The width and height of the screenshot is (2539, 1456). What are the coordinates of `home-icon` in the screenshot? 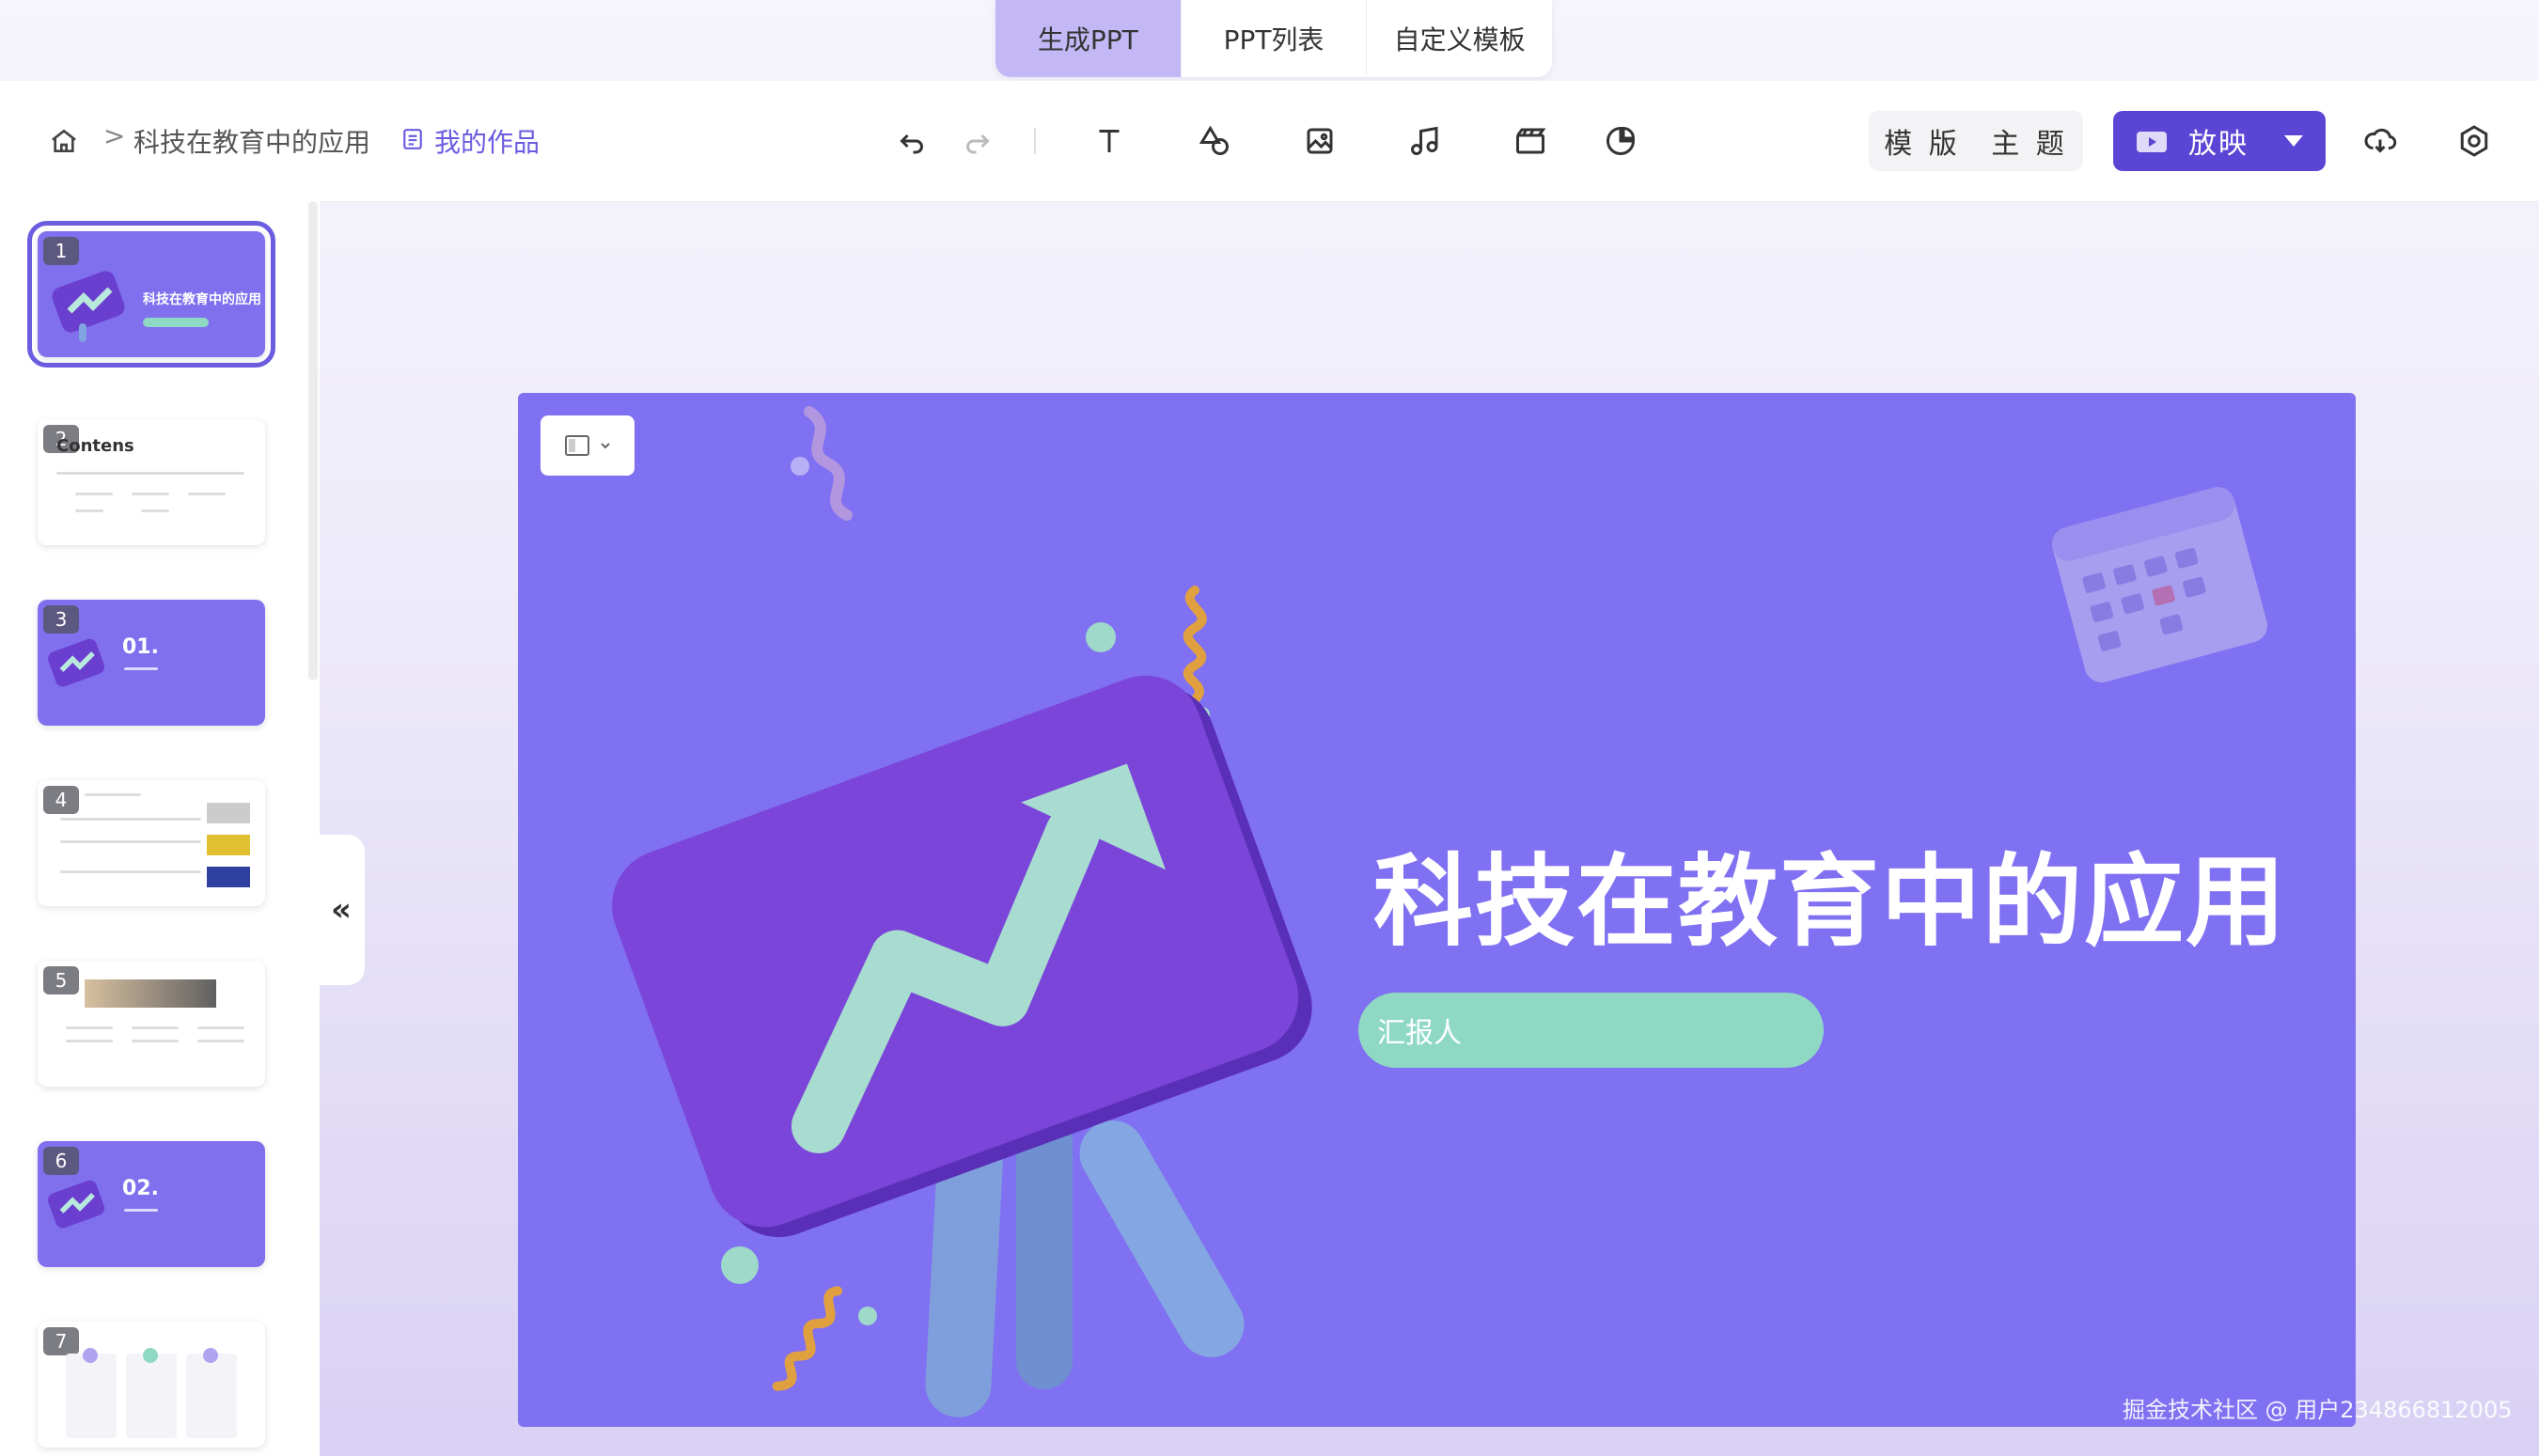 It's located at (64, 141).